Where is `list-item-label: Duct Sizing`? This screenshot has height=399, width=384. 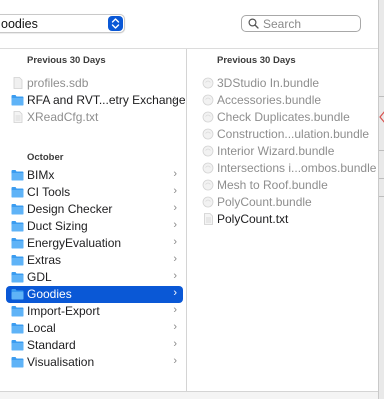 list-item-label: Duct Sizing is located at coordinates (57, 226).